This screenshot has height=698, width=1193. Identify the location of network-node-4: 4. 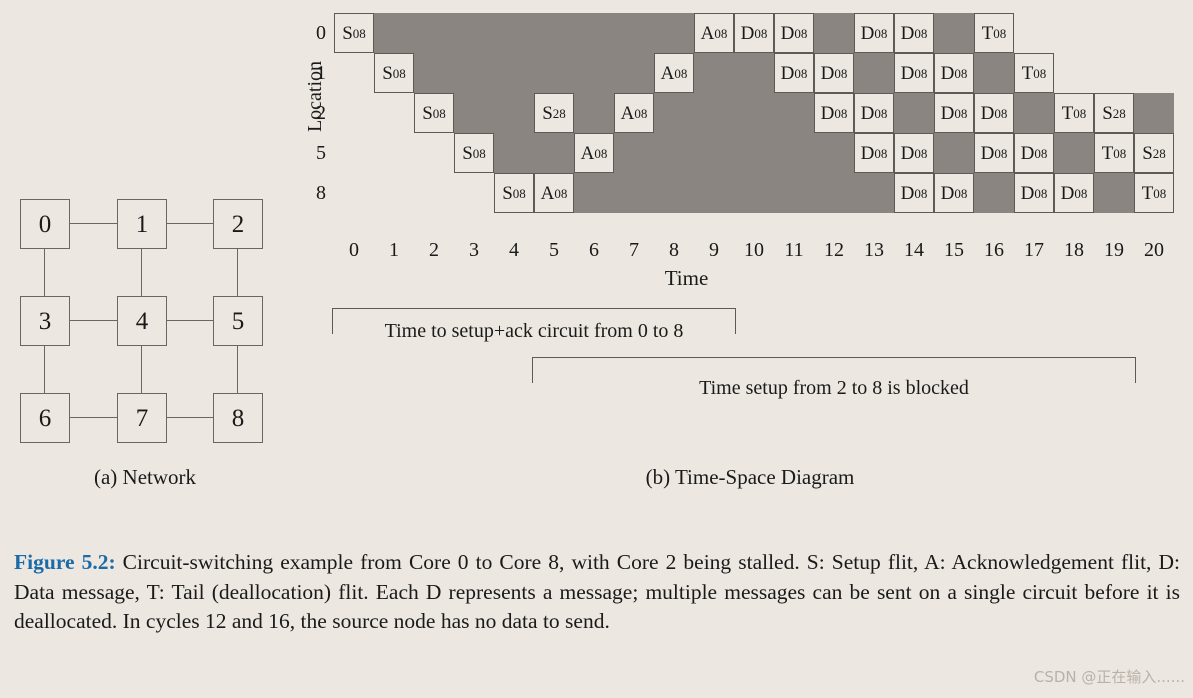
(142, 321).